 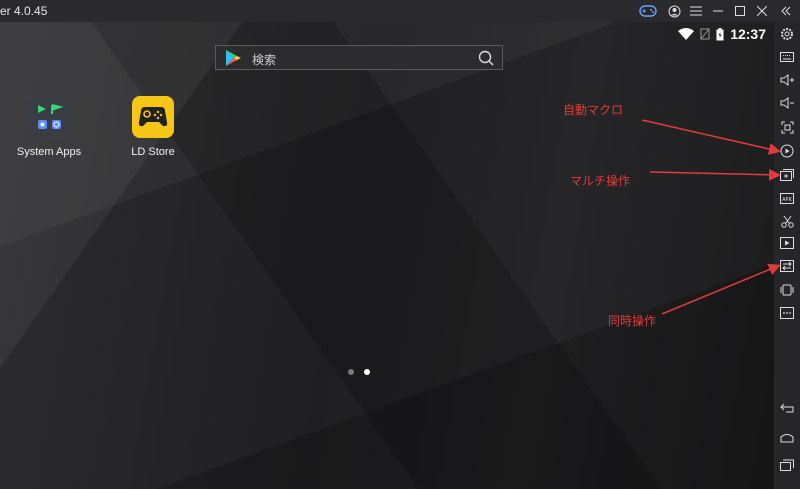 I want to click on gamepad-icon, so click(x=648, y=11).